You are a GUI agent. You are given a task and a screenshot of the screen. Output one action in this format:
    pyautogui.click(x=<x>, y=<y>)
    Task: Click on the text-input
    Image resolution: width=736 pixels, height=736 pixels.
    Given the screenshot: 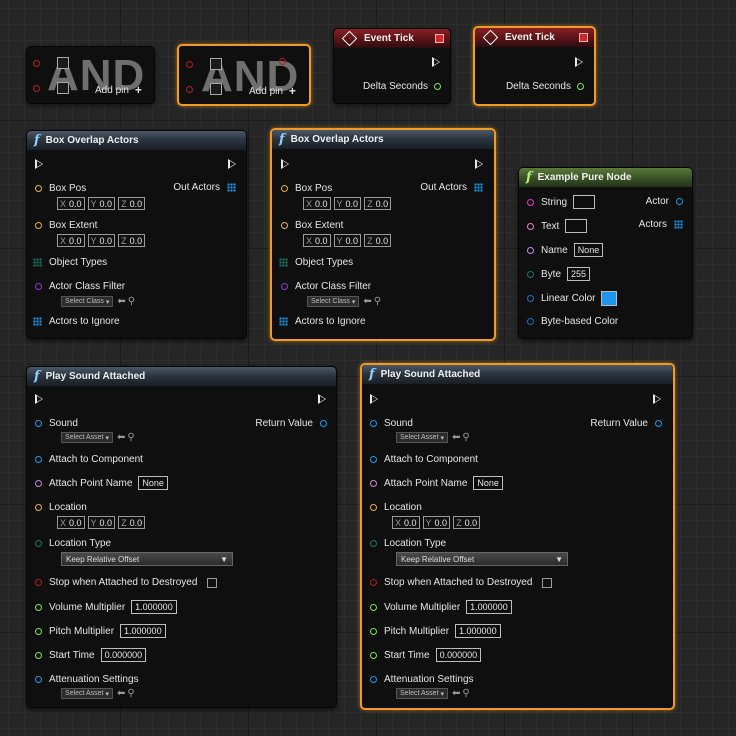 What is the action you would take?
    pyautogui.click(x=576, y=226)
    